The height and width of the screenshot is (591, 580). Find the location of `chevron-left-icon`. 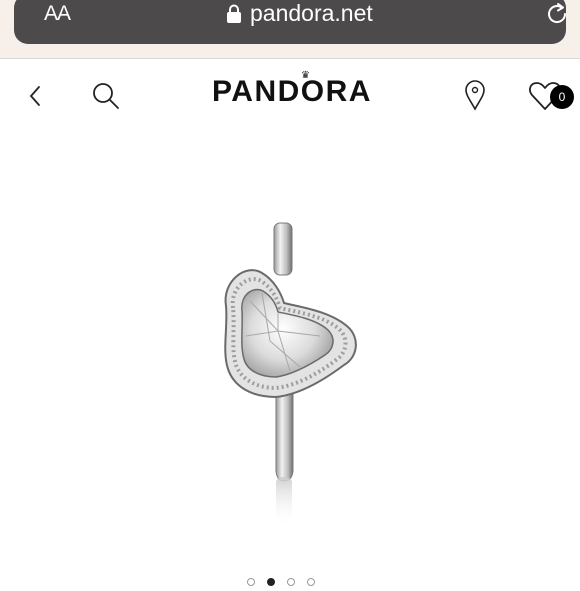

chevron-left-icon is located at coordinates (35, 96).